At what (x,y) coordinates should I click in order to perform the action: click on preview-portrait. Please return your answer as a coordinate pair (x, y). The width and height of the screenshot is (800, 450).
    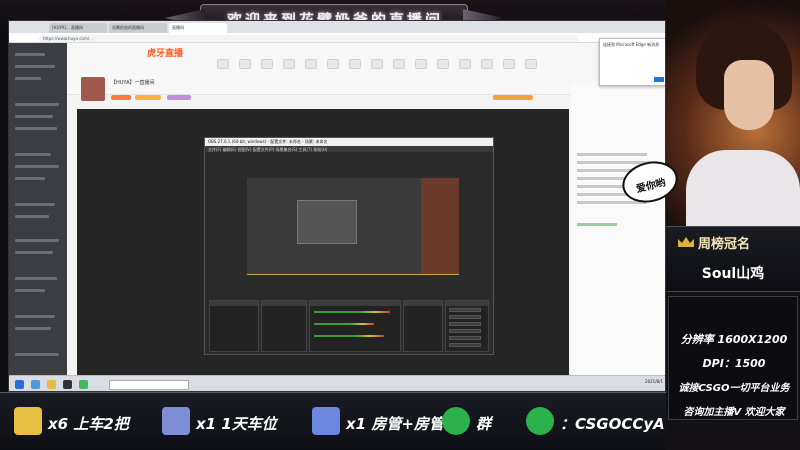
    Looking at the image, I should click on (440, 226).